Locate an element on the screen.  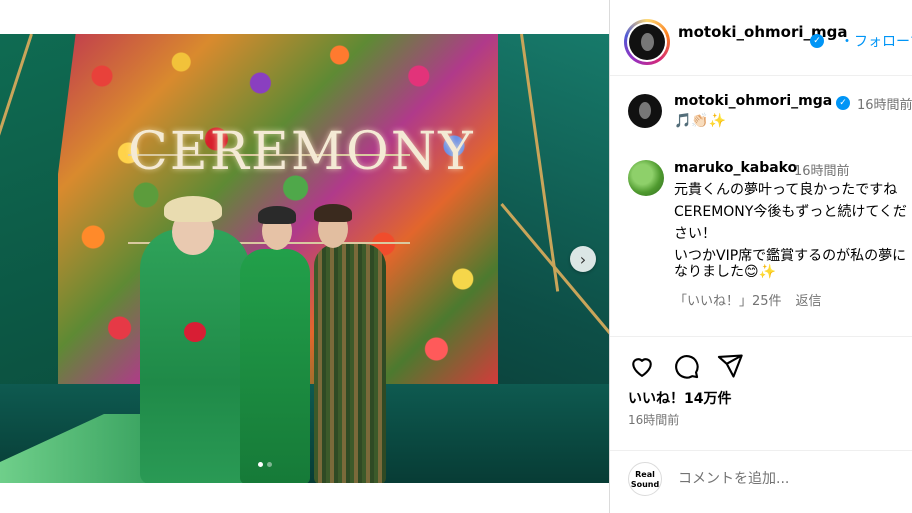
actions-divider is located at coordinates (761, 336).